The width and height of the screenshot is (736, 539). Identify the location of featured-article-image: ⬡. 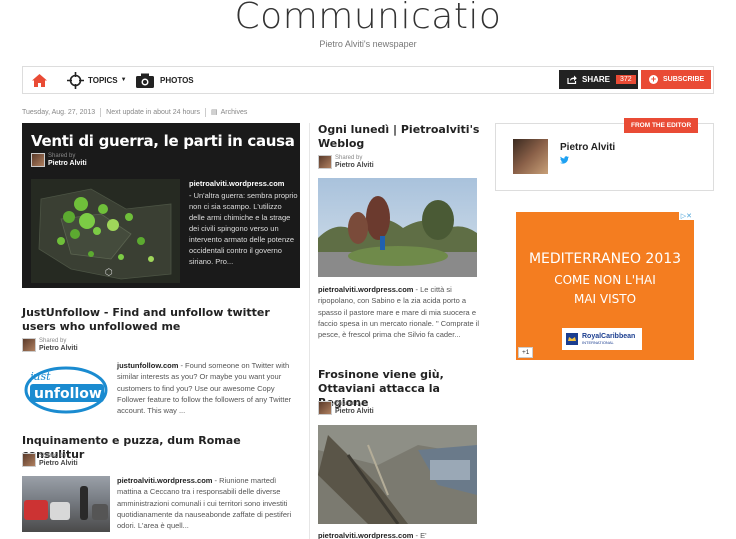
(105, 231).